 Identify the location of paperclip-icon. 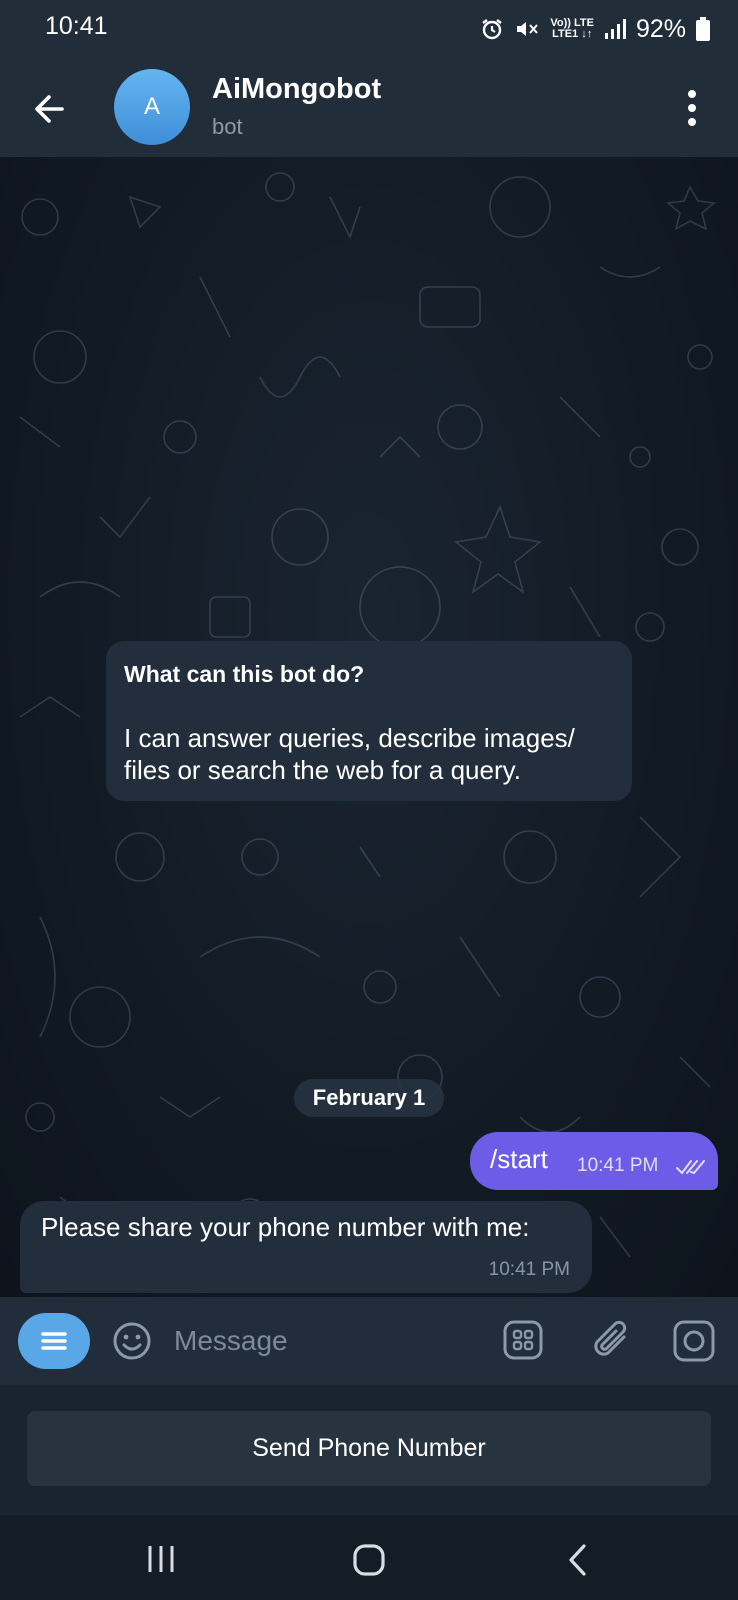
(610, 1338).